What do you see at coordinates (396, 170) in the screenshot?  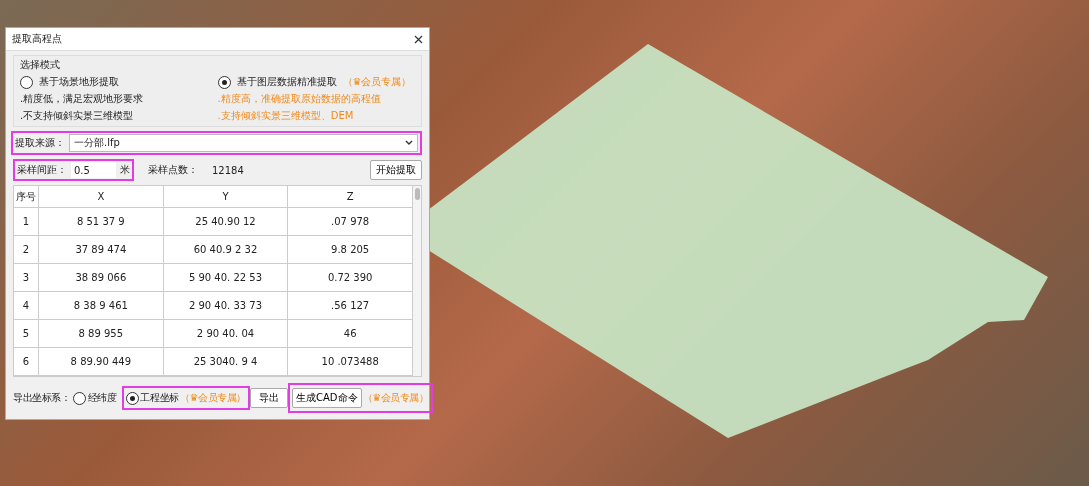 I see `start-button: 开始提取` at bounding box center [396, 170].